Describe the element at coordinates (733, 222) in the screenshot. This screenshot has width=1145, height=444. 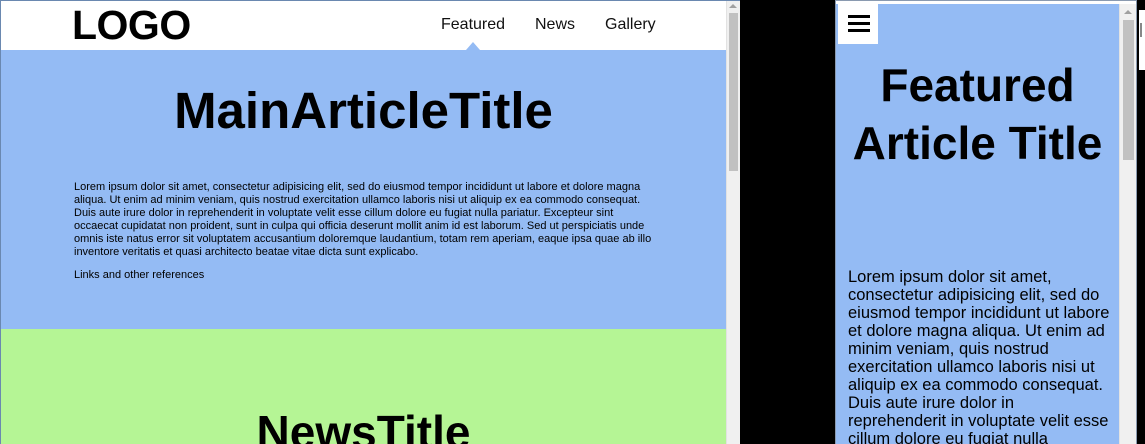
I see `desktop-scrollbar` at that location.